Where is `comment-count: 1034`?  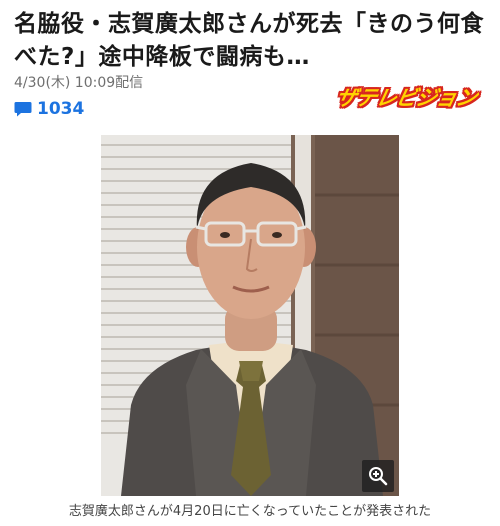
comment-count: 1034 is located at coordinates (61, 109).